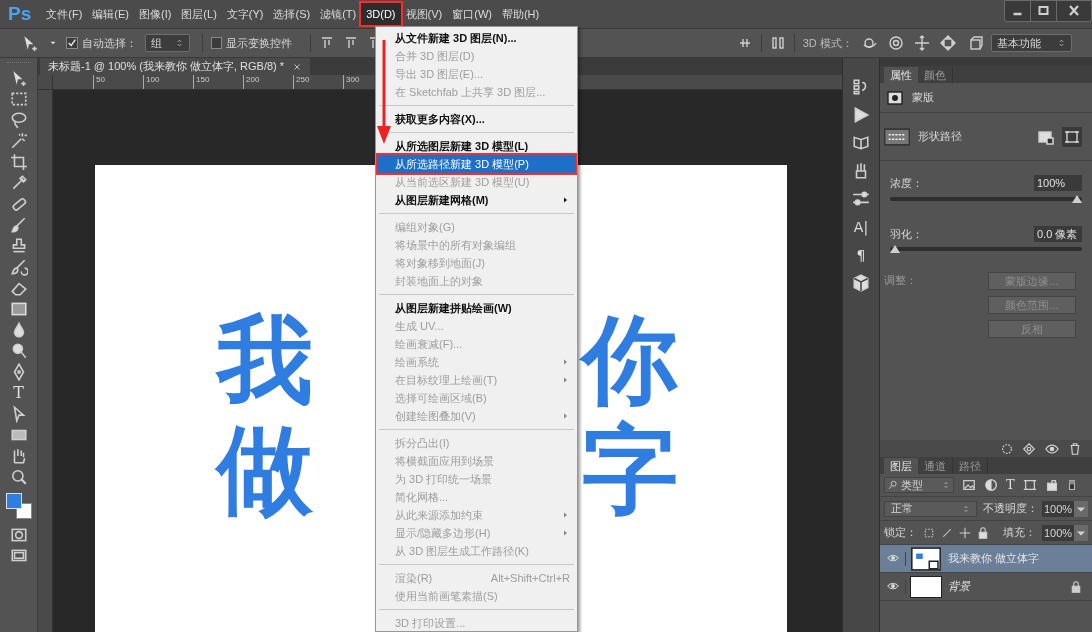 Image resolution: width=1092 pixels, height=632 pixels. I want to click on layer-thumbnail-icon, so click(926, 558).